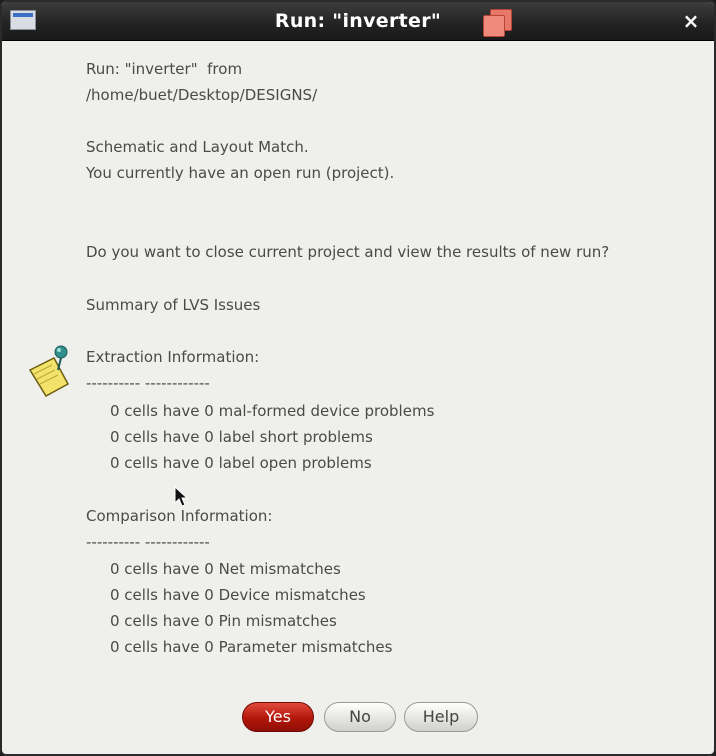  What do you see at coordinates (497, 22) in the screenshot?
I see `run-app-icon` at bounding box center [497, 22].